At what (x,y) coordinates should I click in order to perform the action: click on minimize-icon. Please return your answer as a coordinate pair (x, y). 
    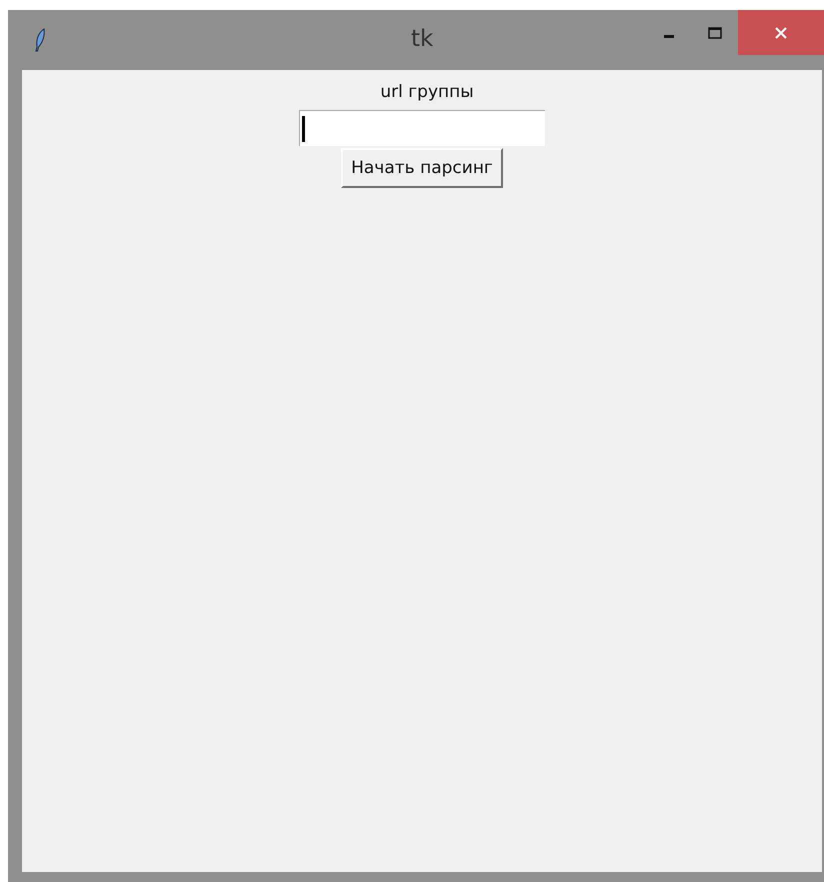
    Looking at the image, I should click on (669, 36).